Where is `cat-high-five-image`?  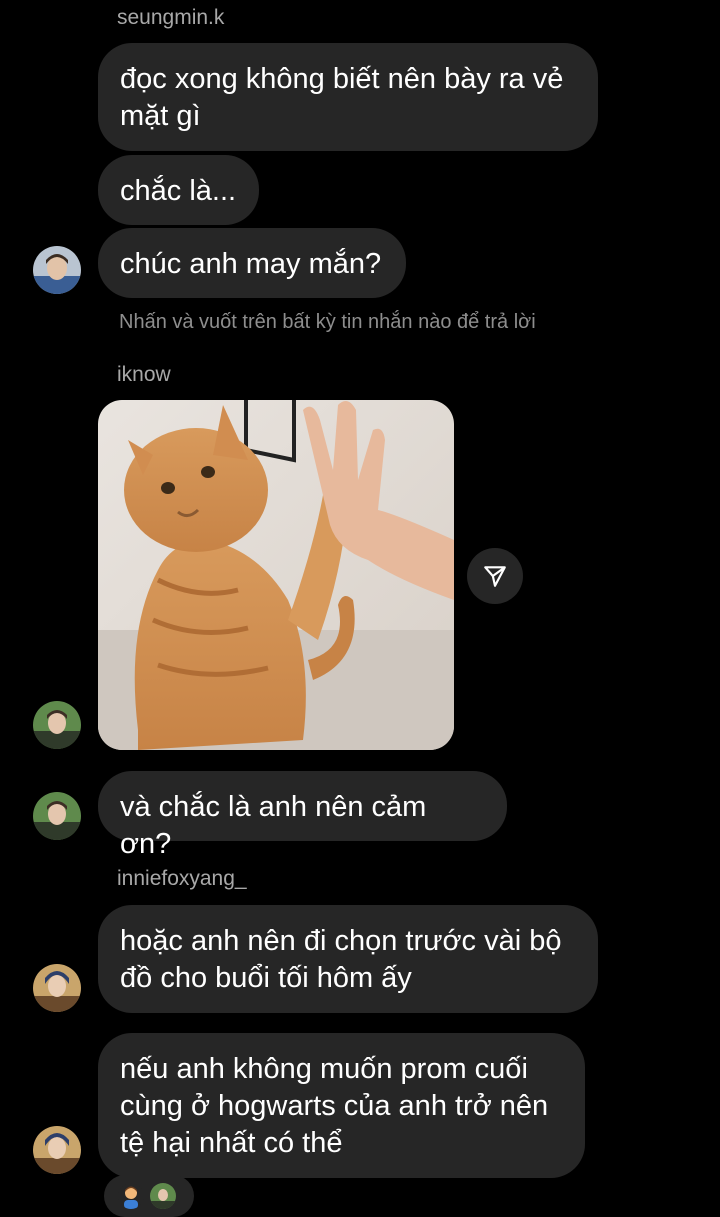 cat-high-five-image is located at coordinates (276, 575).